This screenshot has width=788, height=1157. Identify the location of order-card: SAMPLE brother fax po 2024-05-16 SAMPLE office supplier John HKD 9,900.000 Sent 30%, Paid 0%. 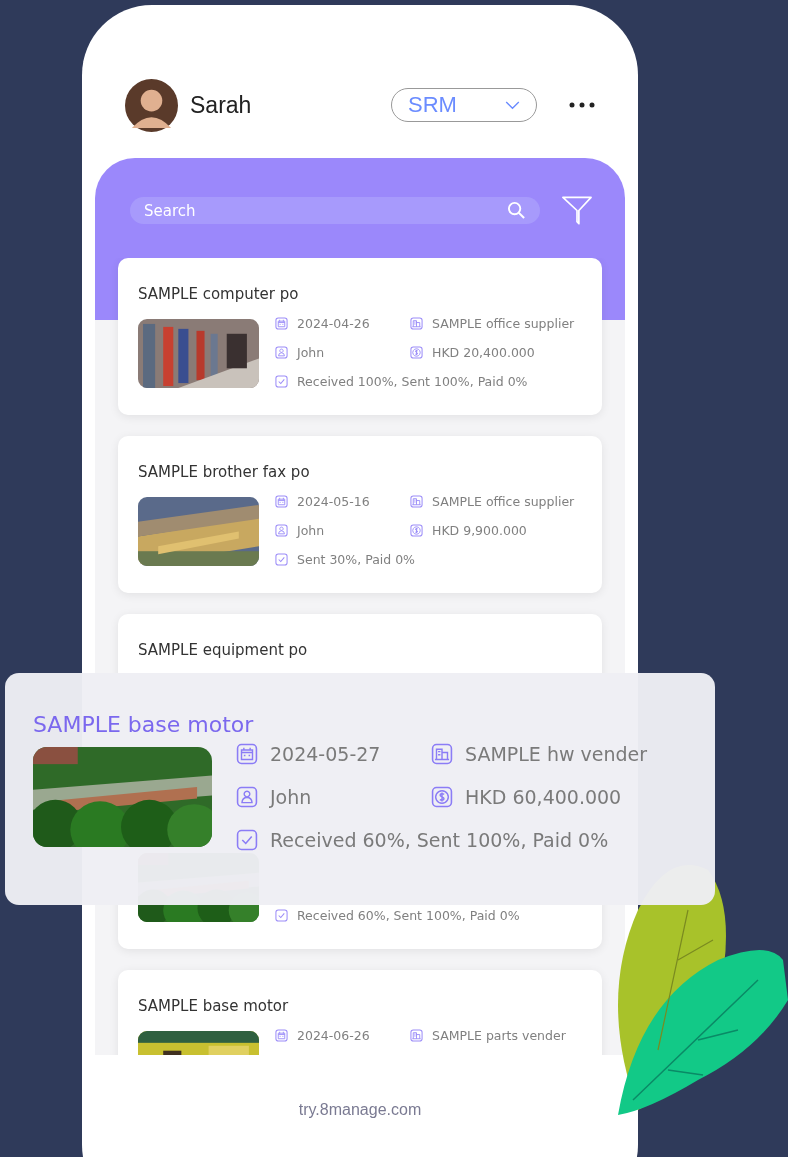
(360, 514).